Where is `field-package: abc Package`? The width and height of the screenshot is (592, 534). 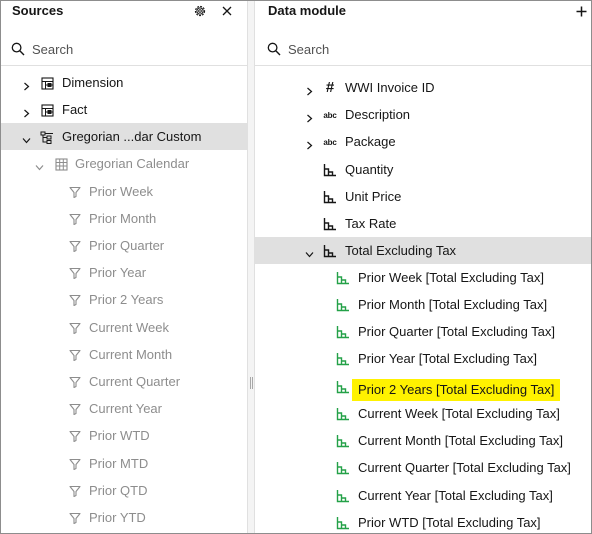 field-package: abc Package is located at coordinates (423, 141).